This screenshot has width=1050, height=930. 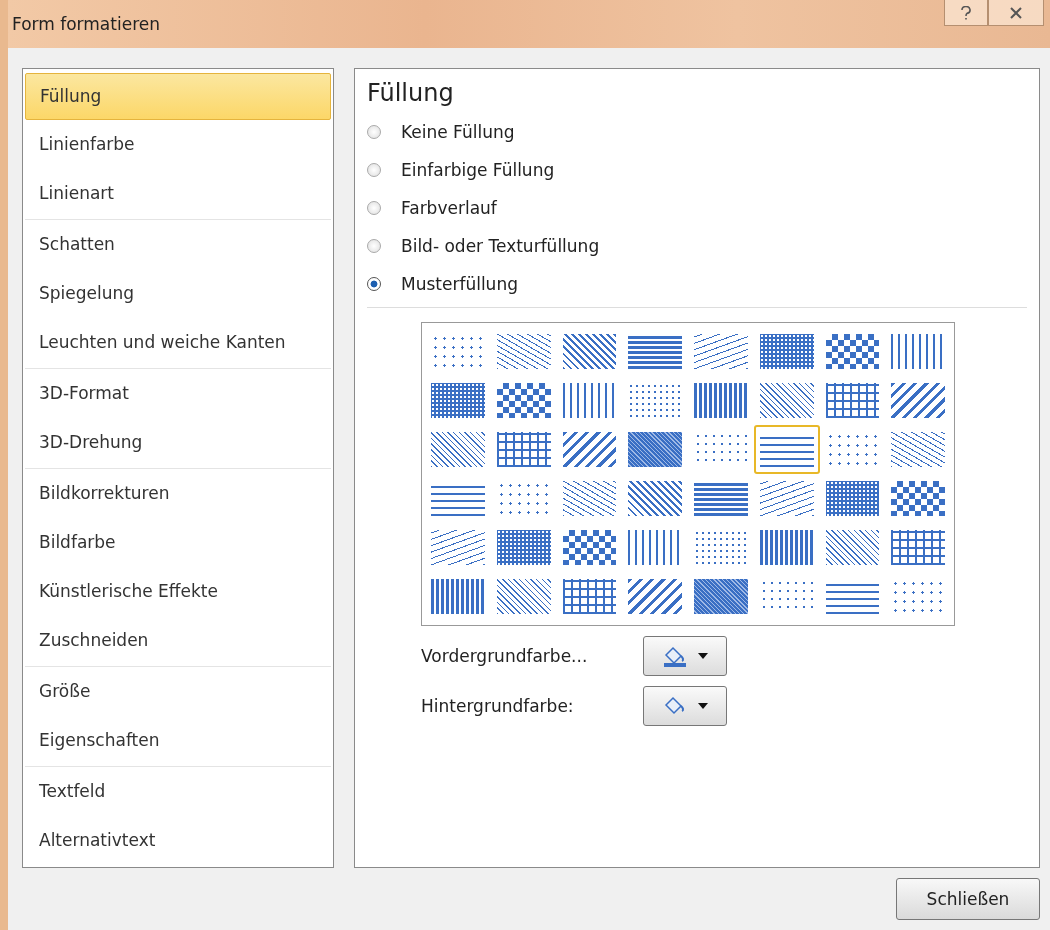 I want to click on category-item: Linienfarbe, so click(x=178, y=144).